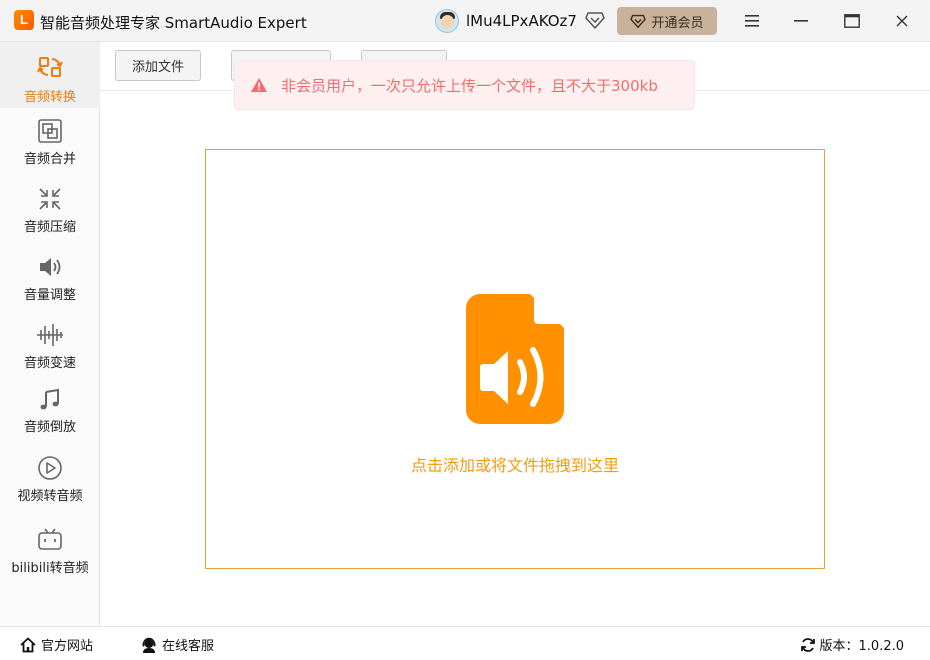 The width and height of the screenshot is (930, 660). I want to click on bilibili-icon, so click(50, 539).